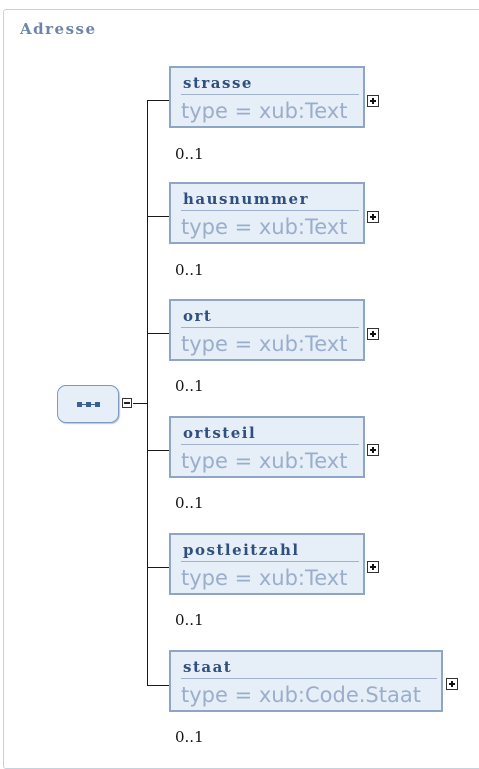 The image size is (479, 769). I want to click on element-box: postleitzahl type = xub:Text, so click(267, 564).